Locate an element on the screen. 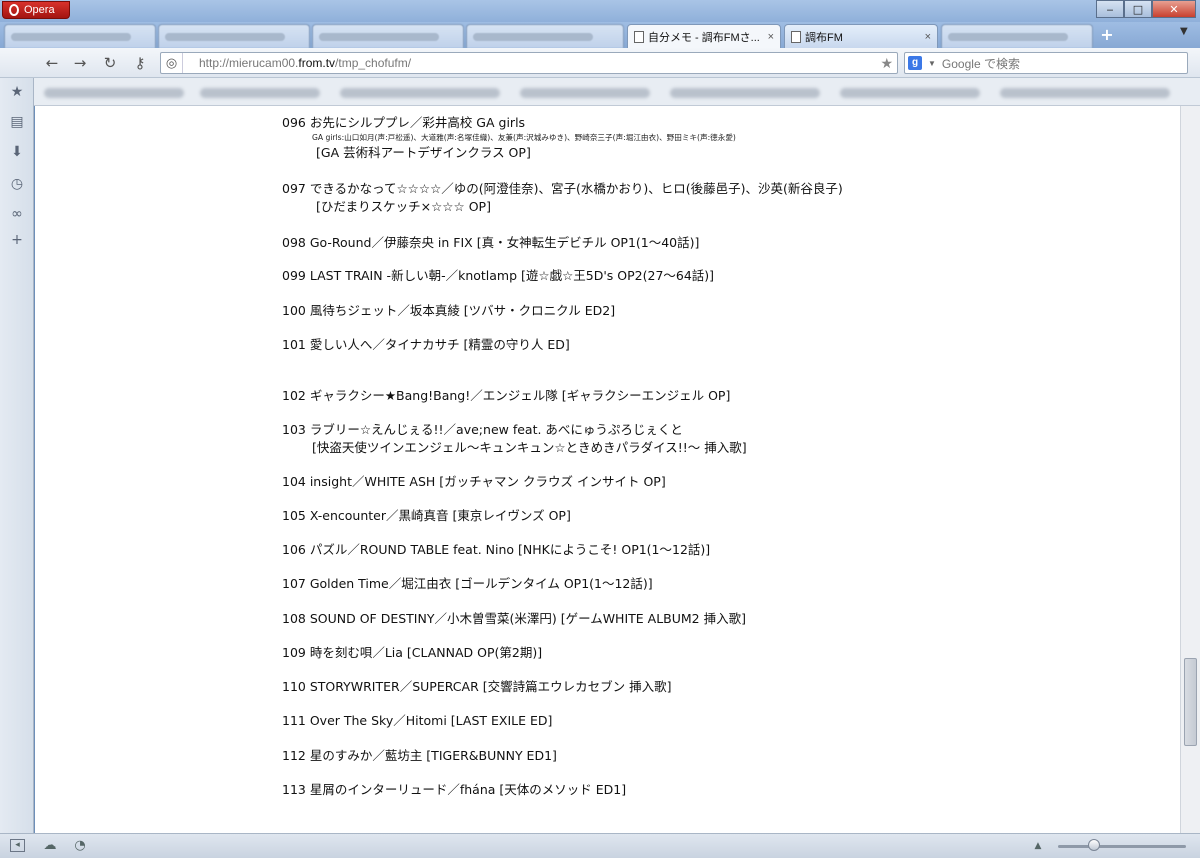 Image resolution: width=1200 pixels, height=858 pixels. notes-icon: ▤ is located at coordinates (17, 122).